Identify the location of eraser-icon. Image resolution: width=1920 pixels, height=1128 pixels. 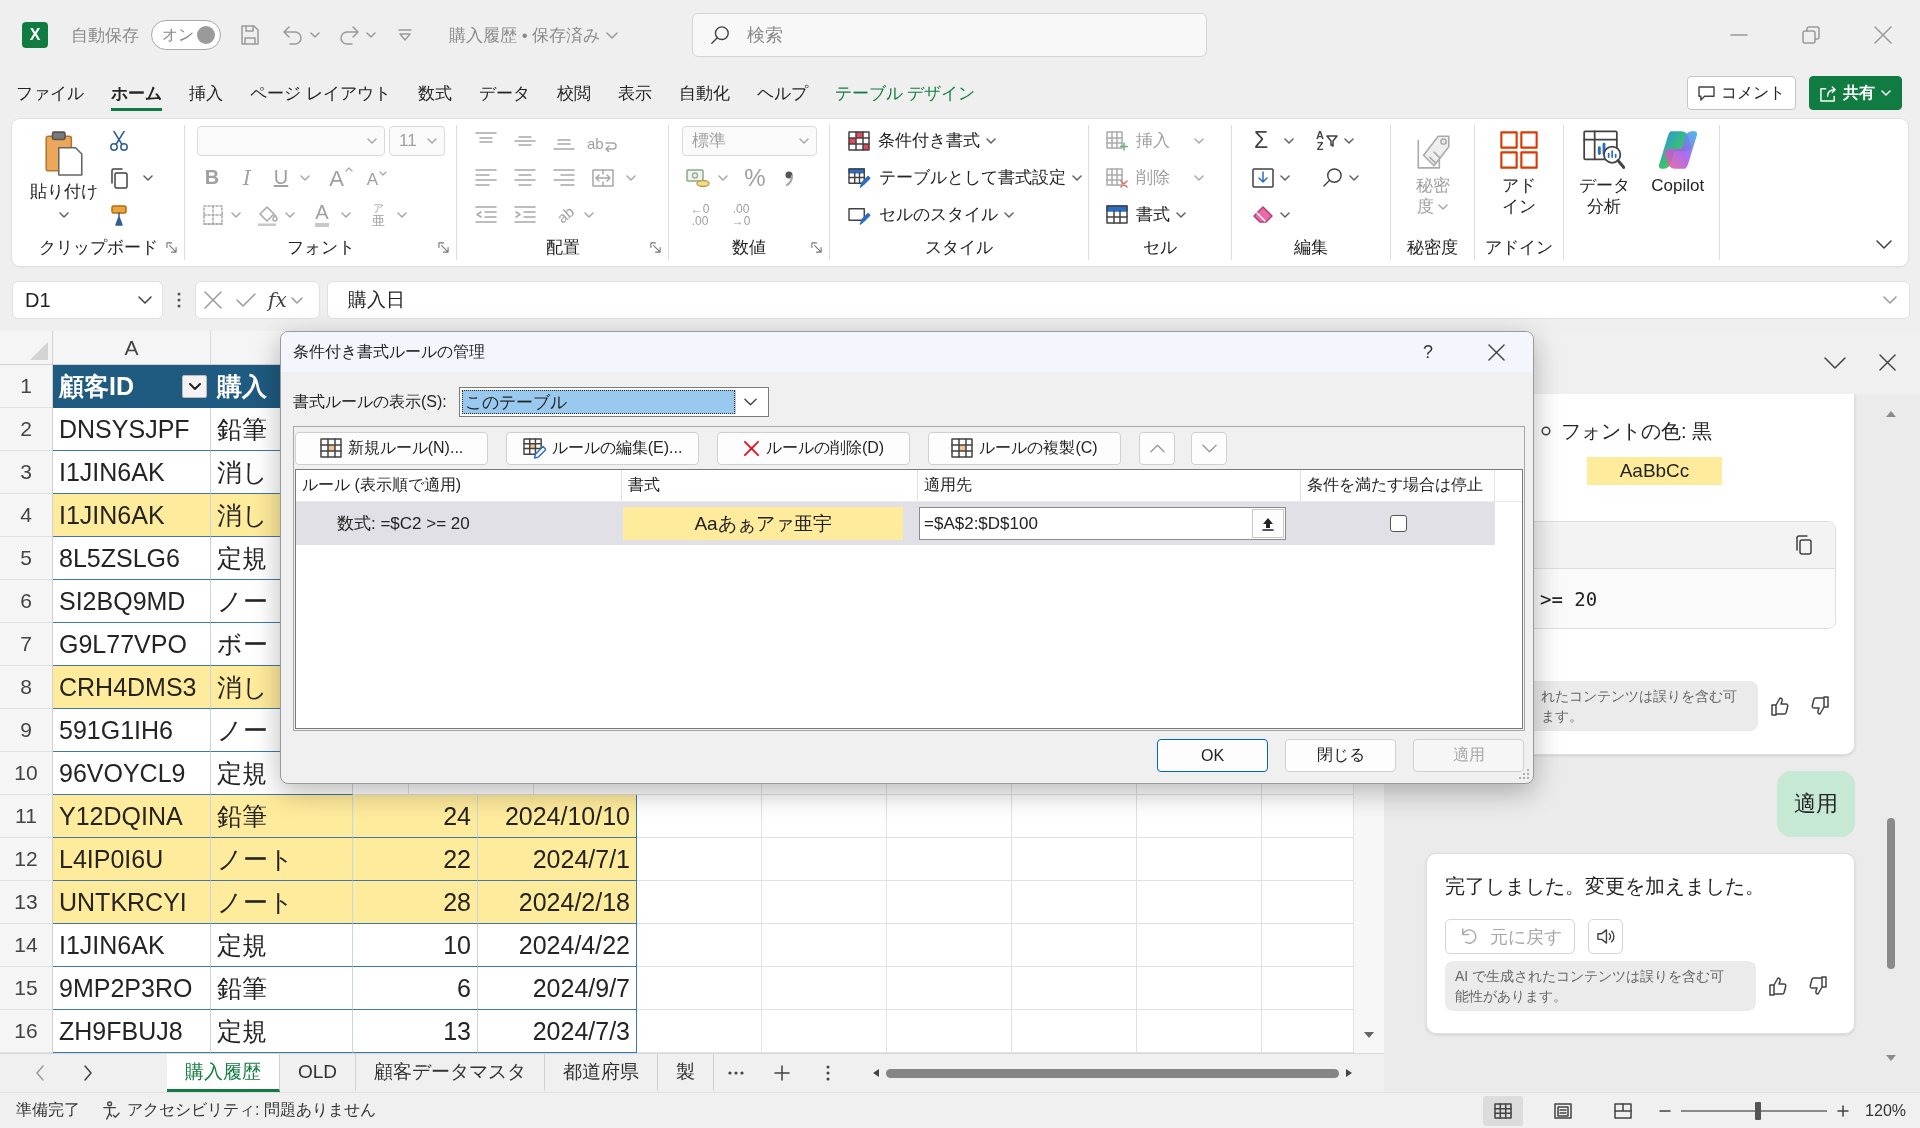
(1263, 214).